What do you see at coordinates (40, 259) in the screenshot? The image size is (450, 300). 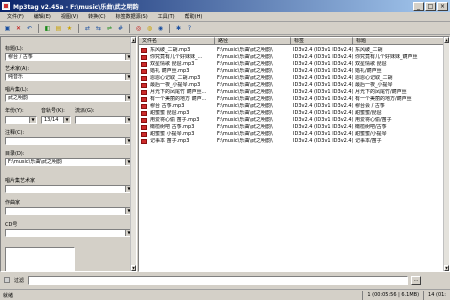 I see `cover-art-box` at bounding box center [40, 259].